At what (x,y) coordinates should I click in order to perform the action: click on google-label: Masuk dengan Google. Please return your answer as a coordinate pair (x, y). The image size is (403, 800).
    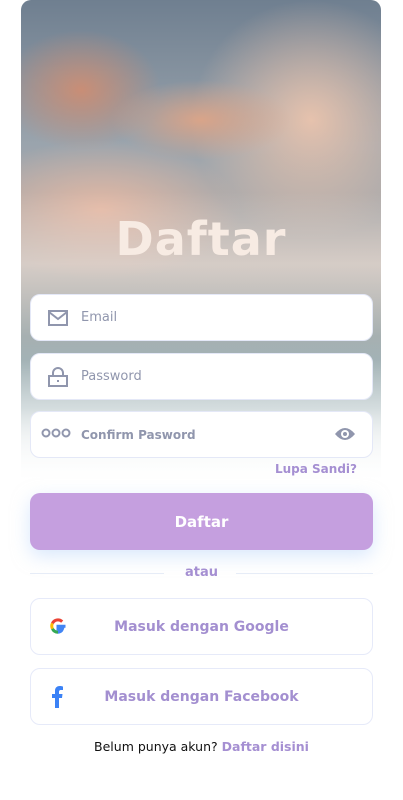
    Looking at the image, I should click on (201, 626).